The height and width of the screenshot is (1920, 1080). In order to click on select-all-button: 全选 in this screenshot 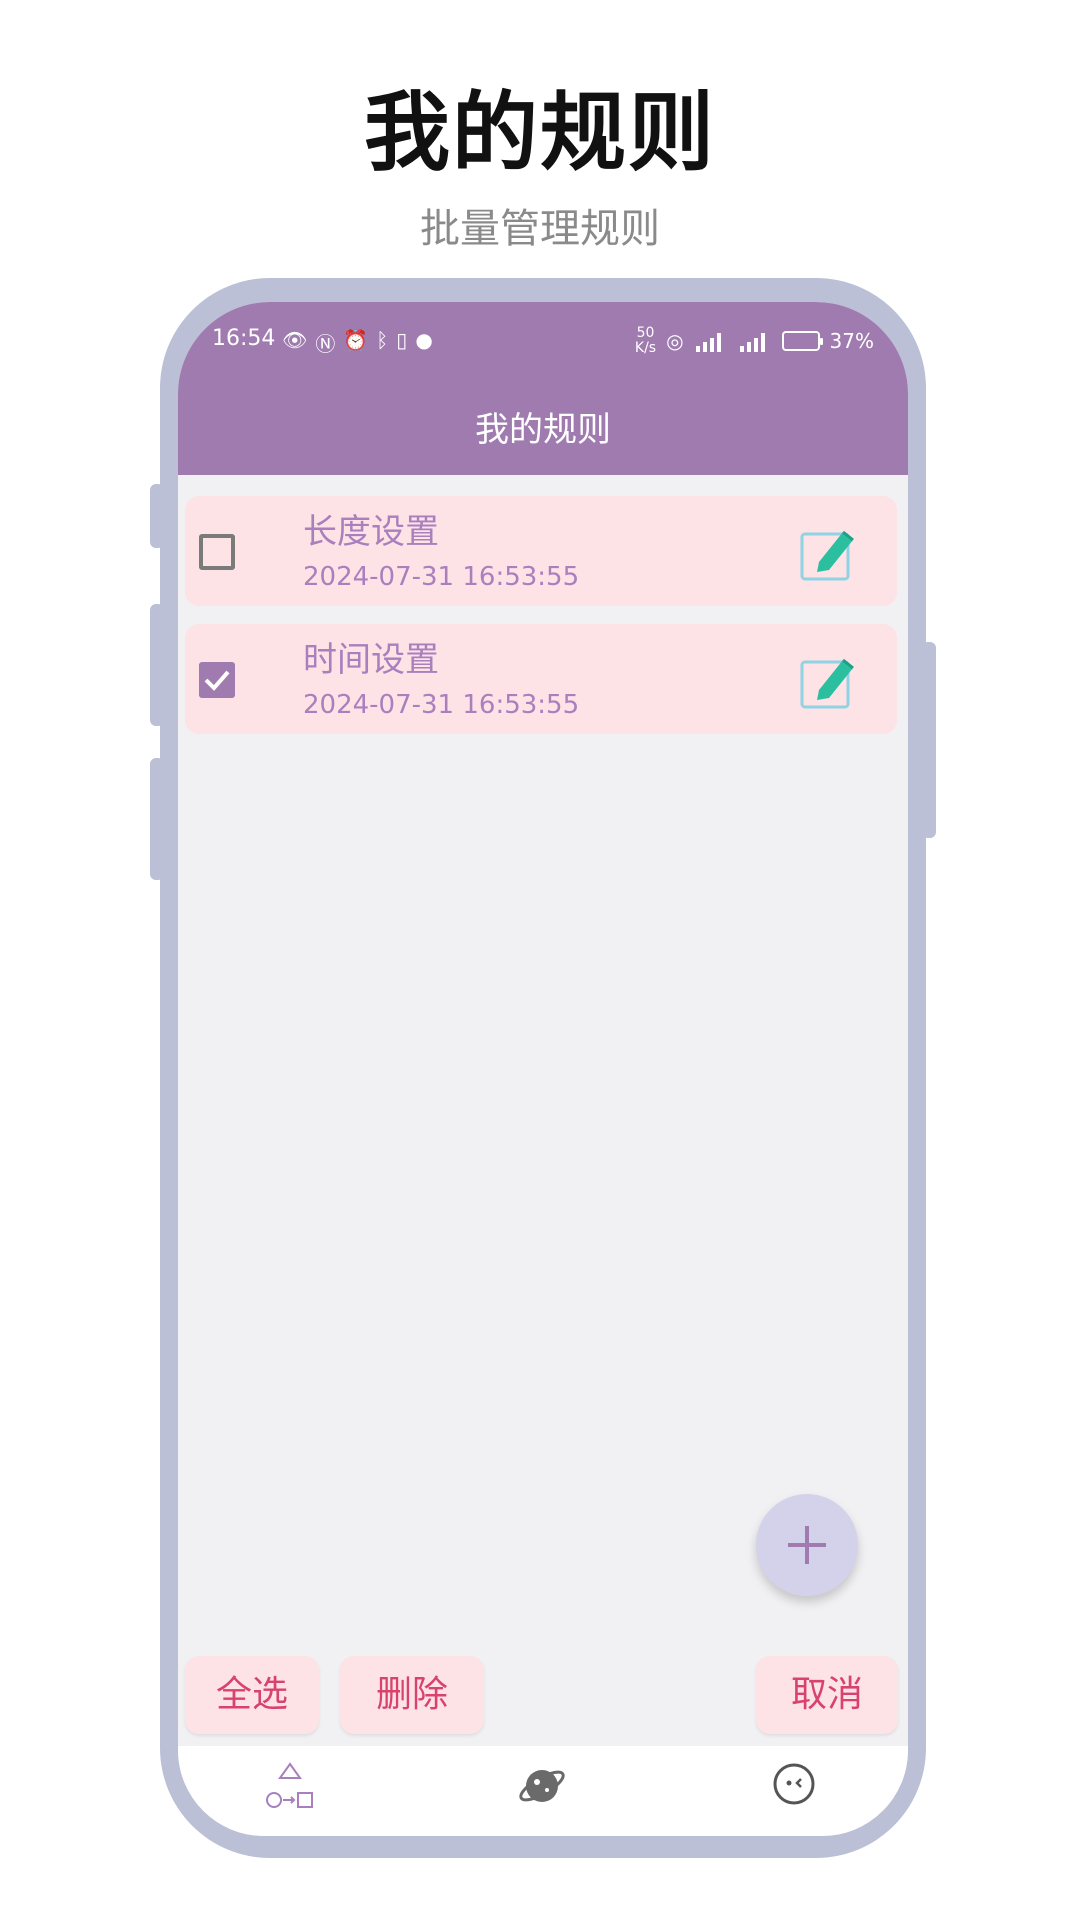, I will do `click(252, 1695)`.